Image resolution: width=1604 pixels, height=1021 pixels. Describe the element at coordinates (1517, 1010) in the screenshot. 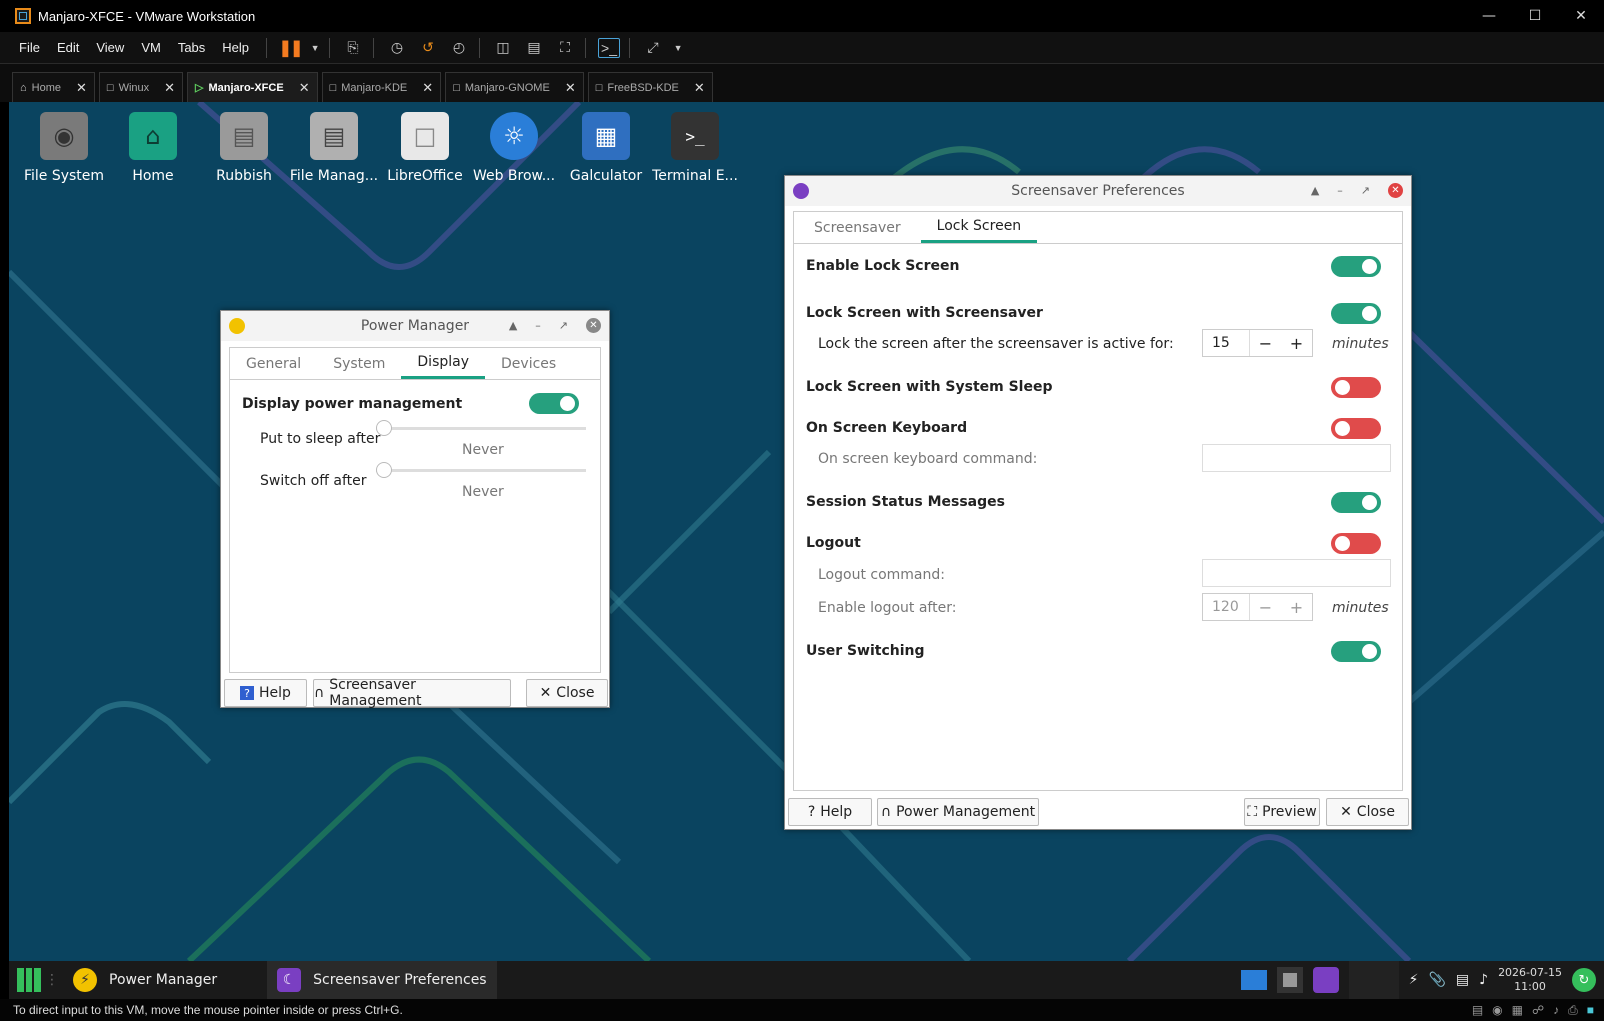

I see `network-adapter-icon: ▦` at that location.